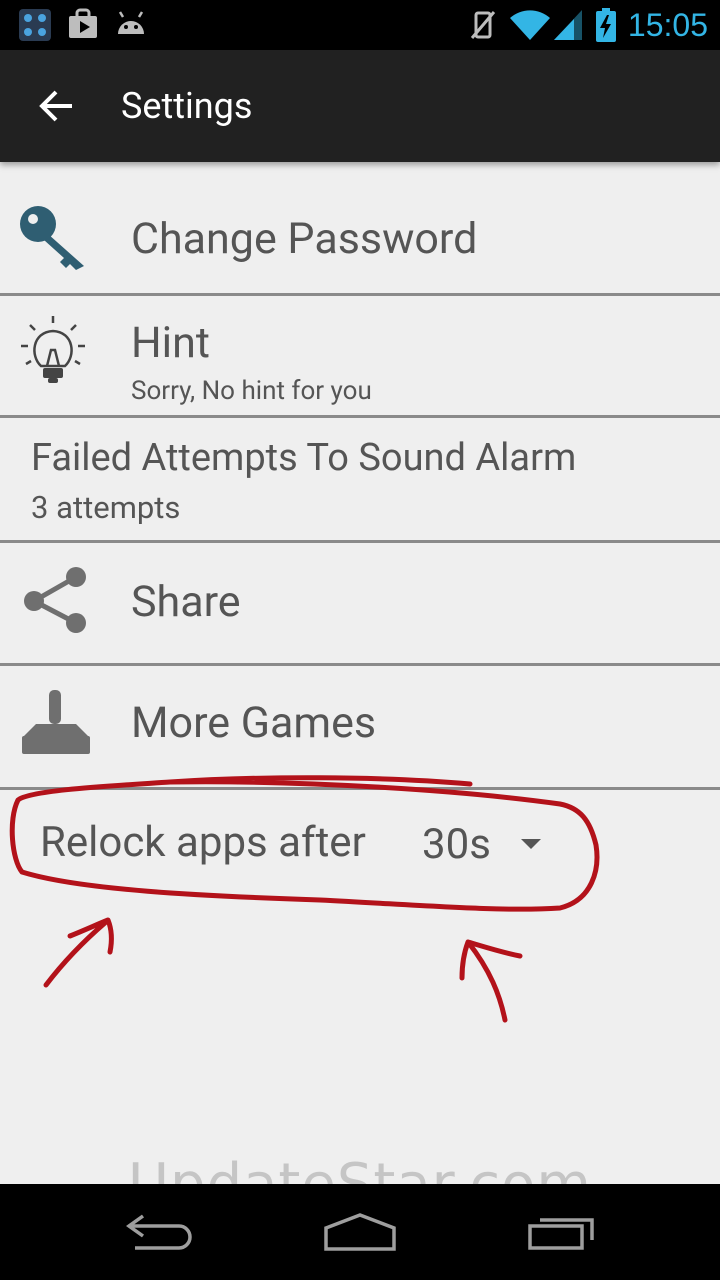 The height and width of the screenshot is (1280, 720). I want to click on nav-home-button, so click(360, 1232).